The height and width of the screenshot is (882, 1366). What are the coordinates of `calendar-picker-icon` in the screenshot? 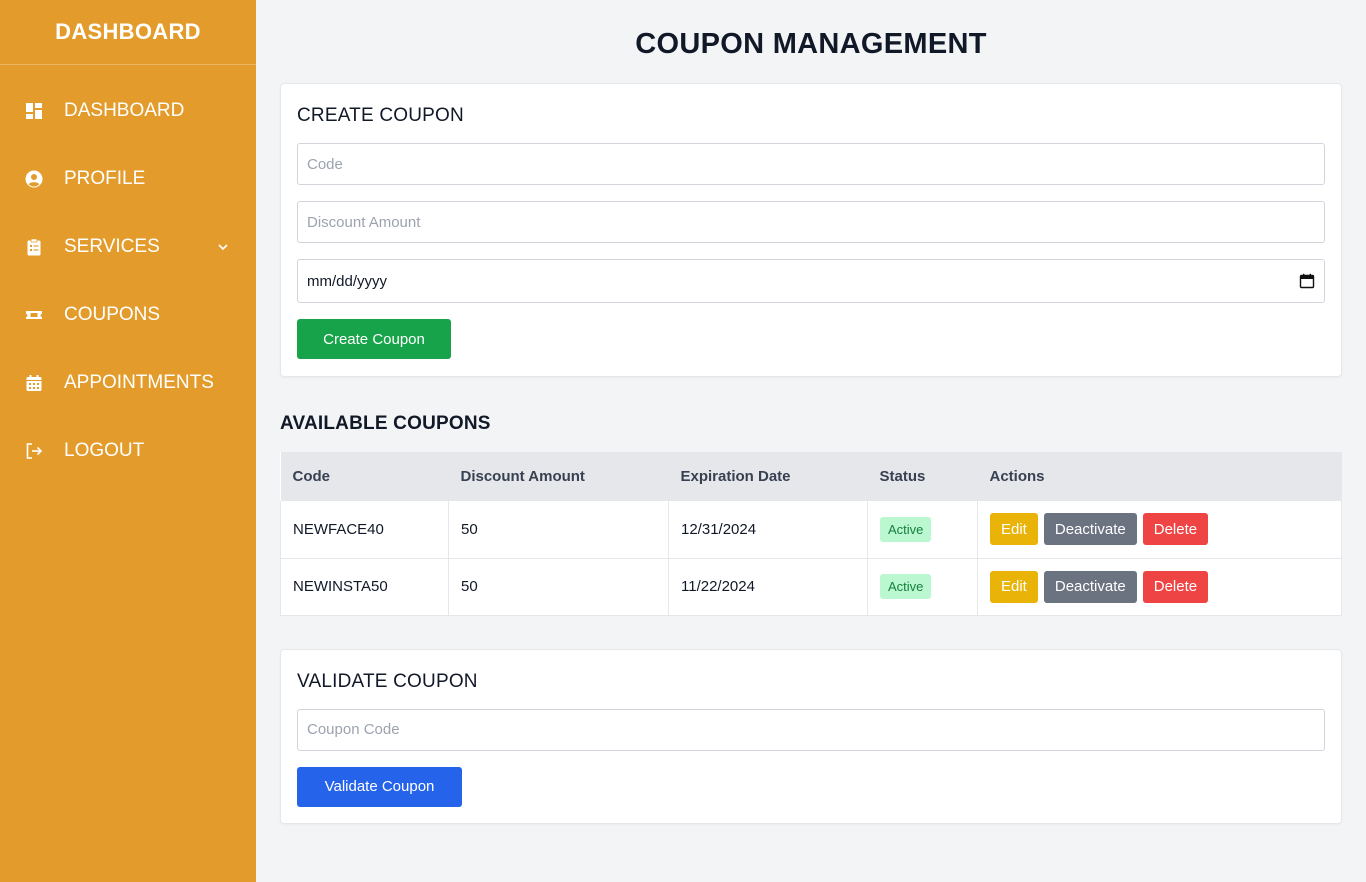 It's located at (1307, 281).